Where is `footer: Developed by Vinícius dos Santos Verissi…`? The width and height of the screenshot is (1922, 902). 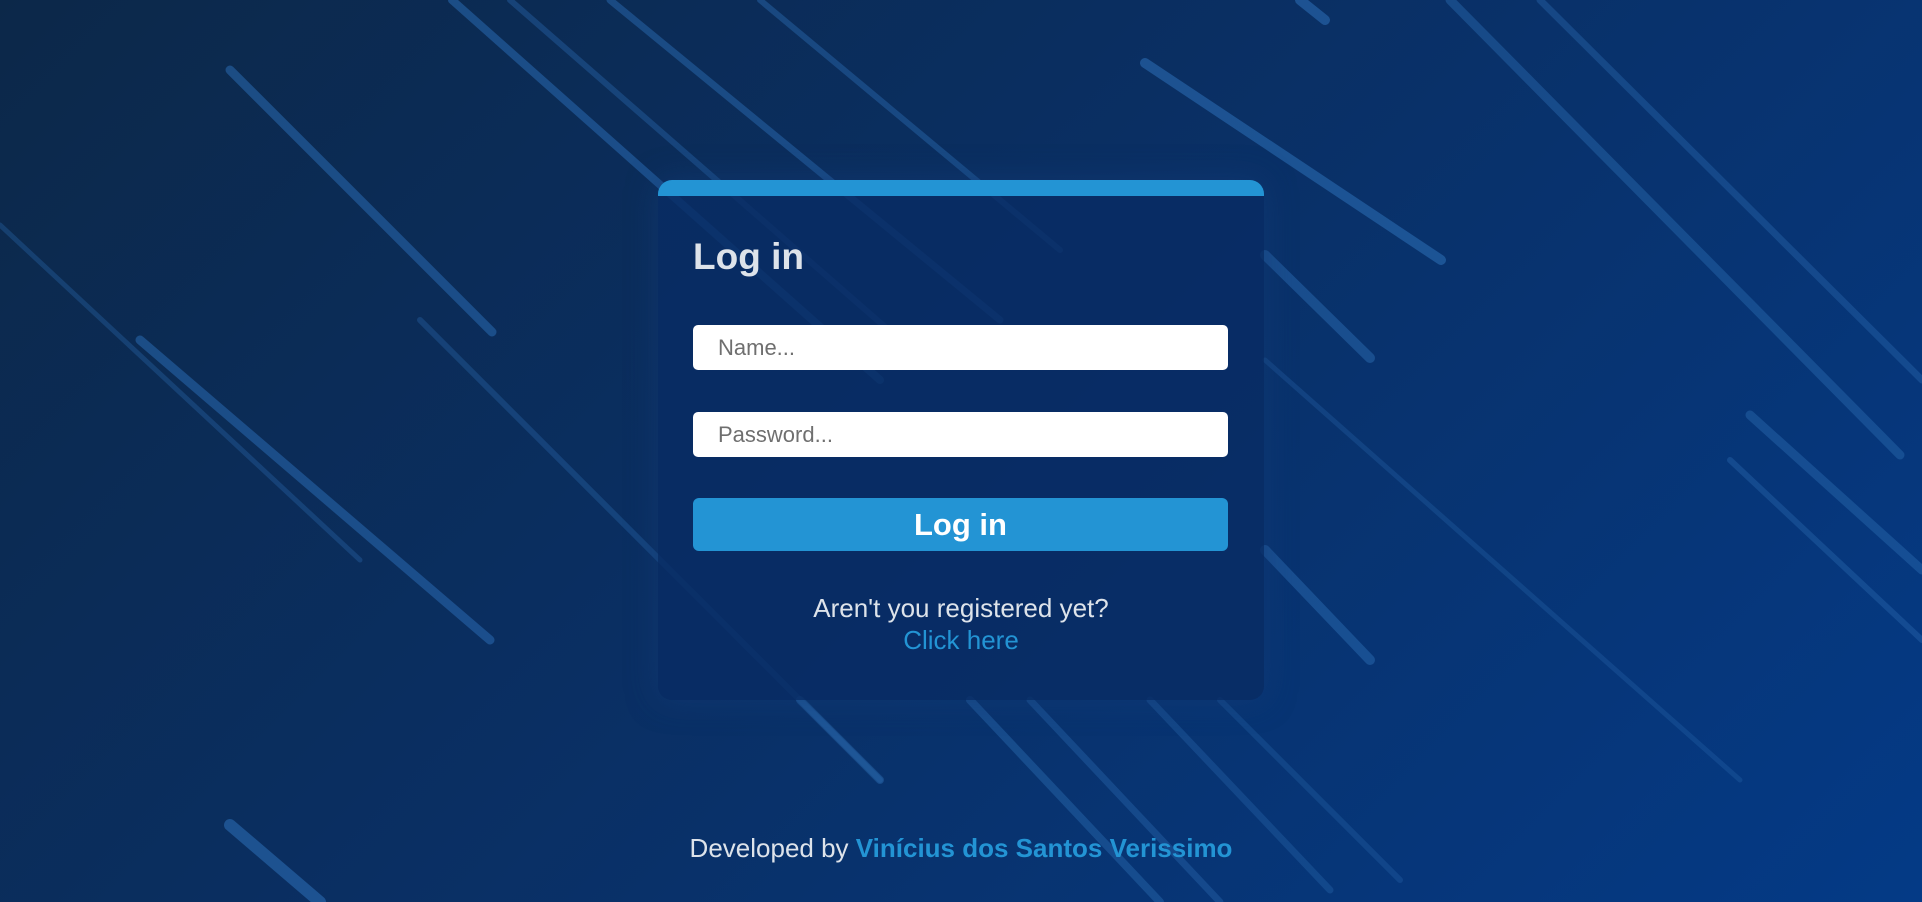 footer: Developed by Vinícius dos Santos Verissi… is located at coordinates (961, 848).